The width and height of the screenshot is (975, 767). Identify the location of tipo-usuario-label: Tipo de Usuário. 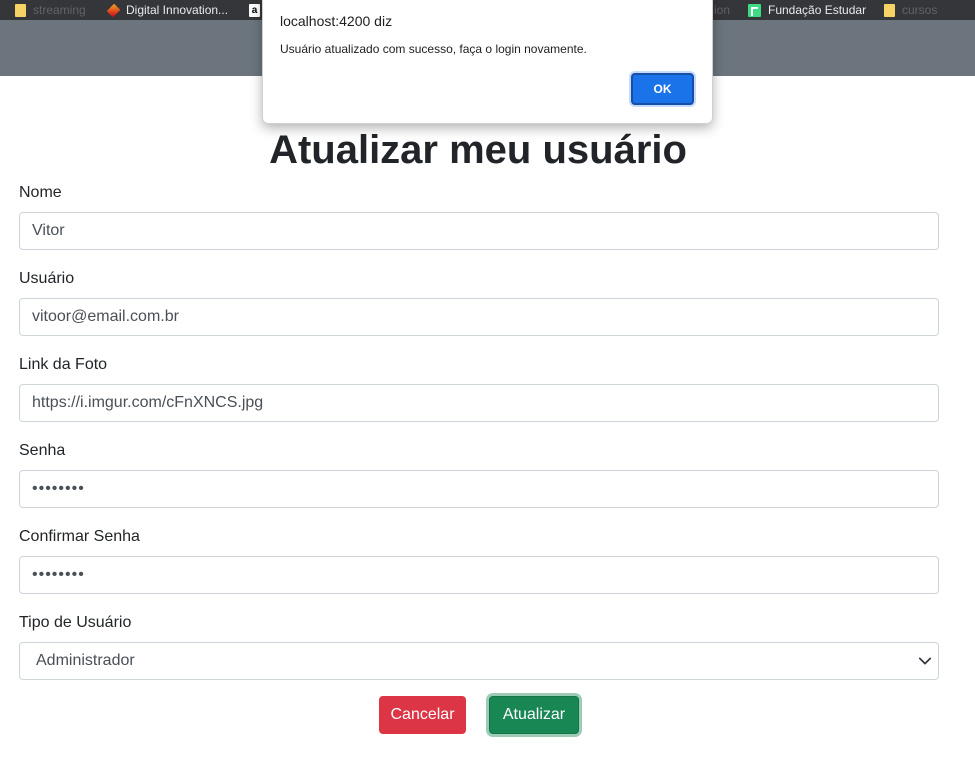
(75, 622).